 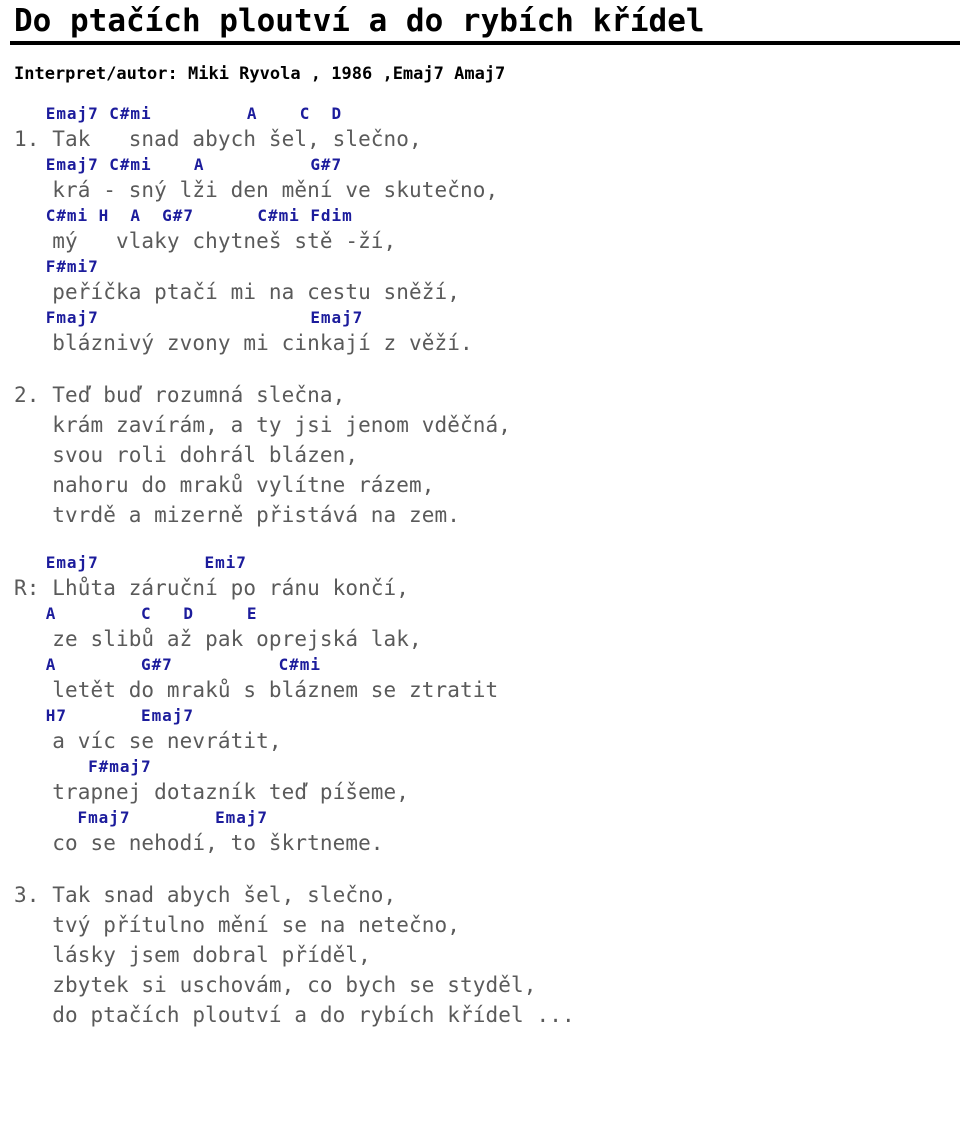 I want to click on lyric-line: 1. Tak snad abych šel, slečno,, so click(x=218, y=139).